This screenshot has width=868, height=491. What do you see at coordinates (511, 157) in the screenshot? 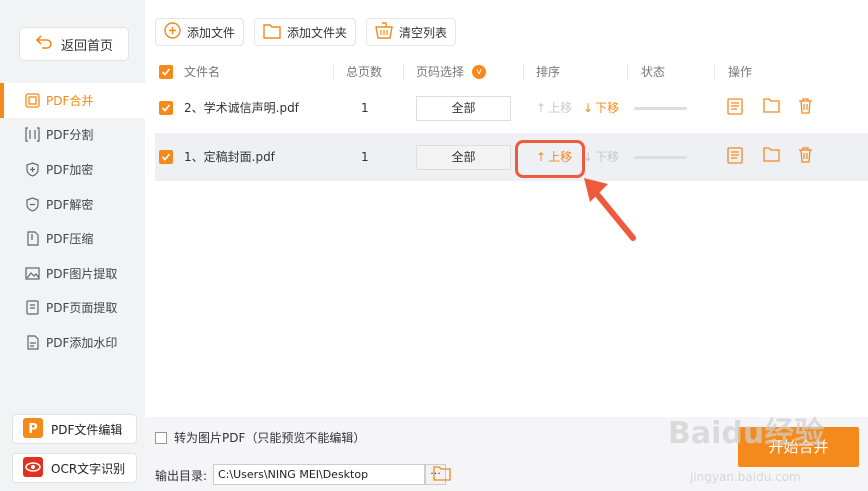
I see `table-row: 1、定稿封面.pdf 1 全部 ↑ 上移 ↓ 下移` at bounding box center [511, 157].